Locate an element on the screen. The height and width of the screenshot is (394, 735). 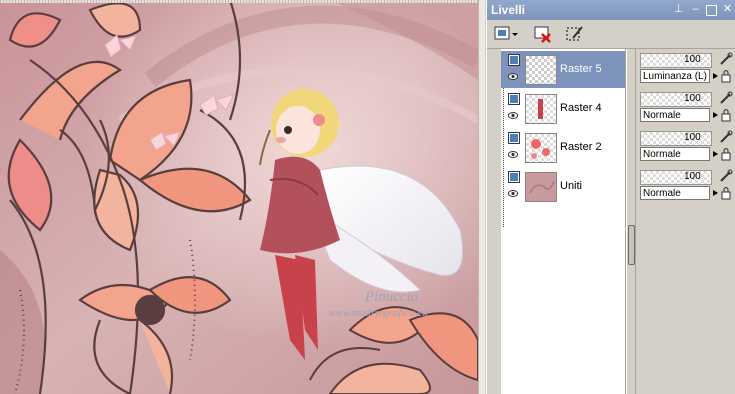
layers-toolbar is located at coordinates (611, 34).